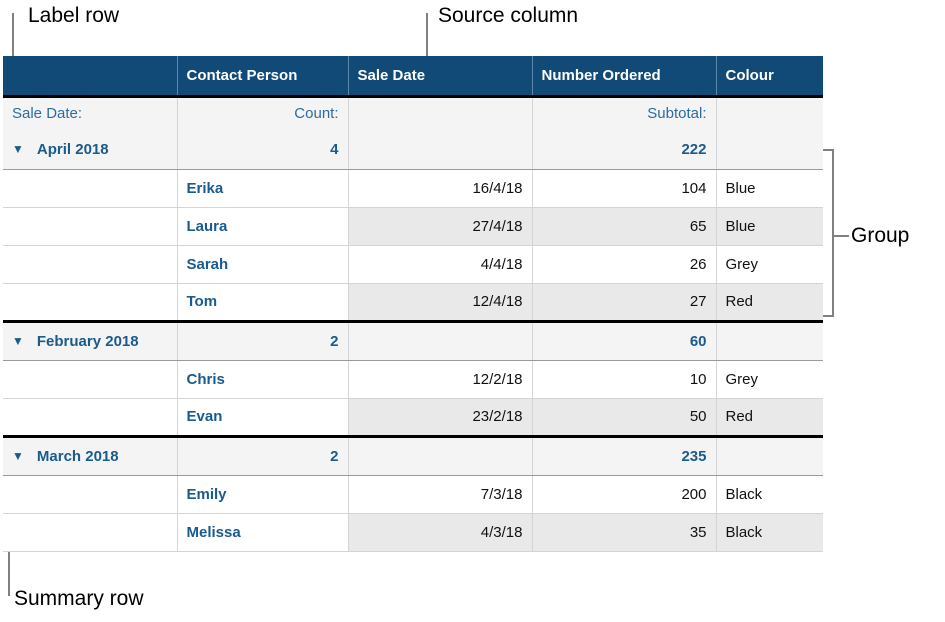 The image size is (945, 622). Describe the element at coordinates (90, 113) in the screenshot. I see `label-row-group-label: Sale Date:` at that location.